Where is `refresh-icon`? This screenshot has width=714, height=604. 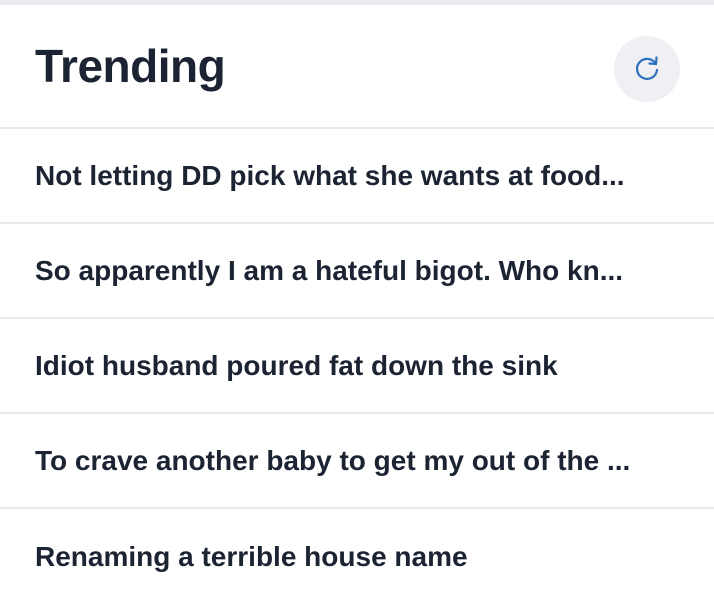 refresh-icon is located at coordinates (647, 68).